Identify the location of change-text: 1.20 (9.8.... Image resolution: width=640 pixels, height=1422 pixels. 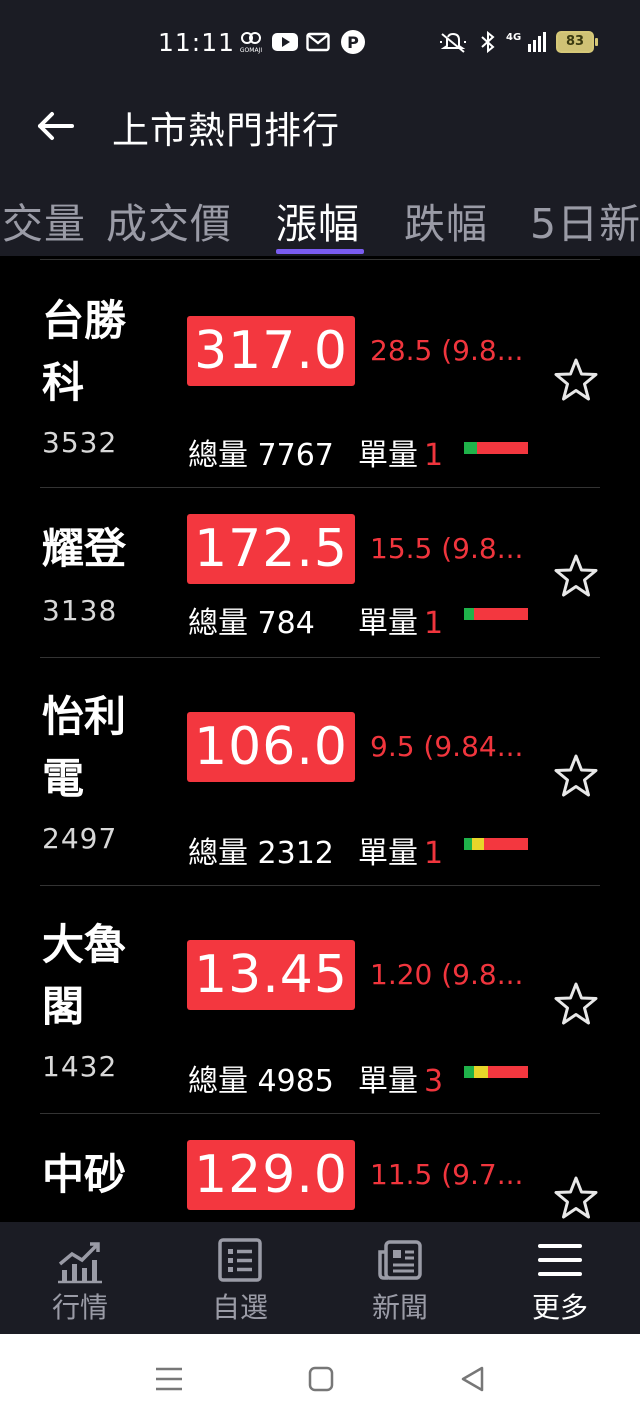
(447, 974).